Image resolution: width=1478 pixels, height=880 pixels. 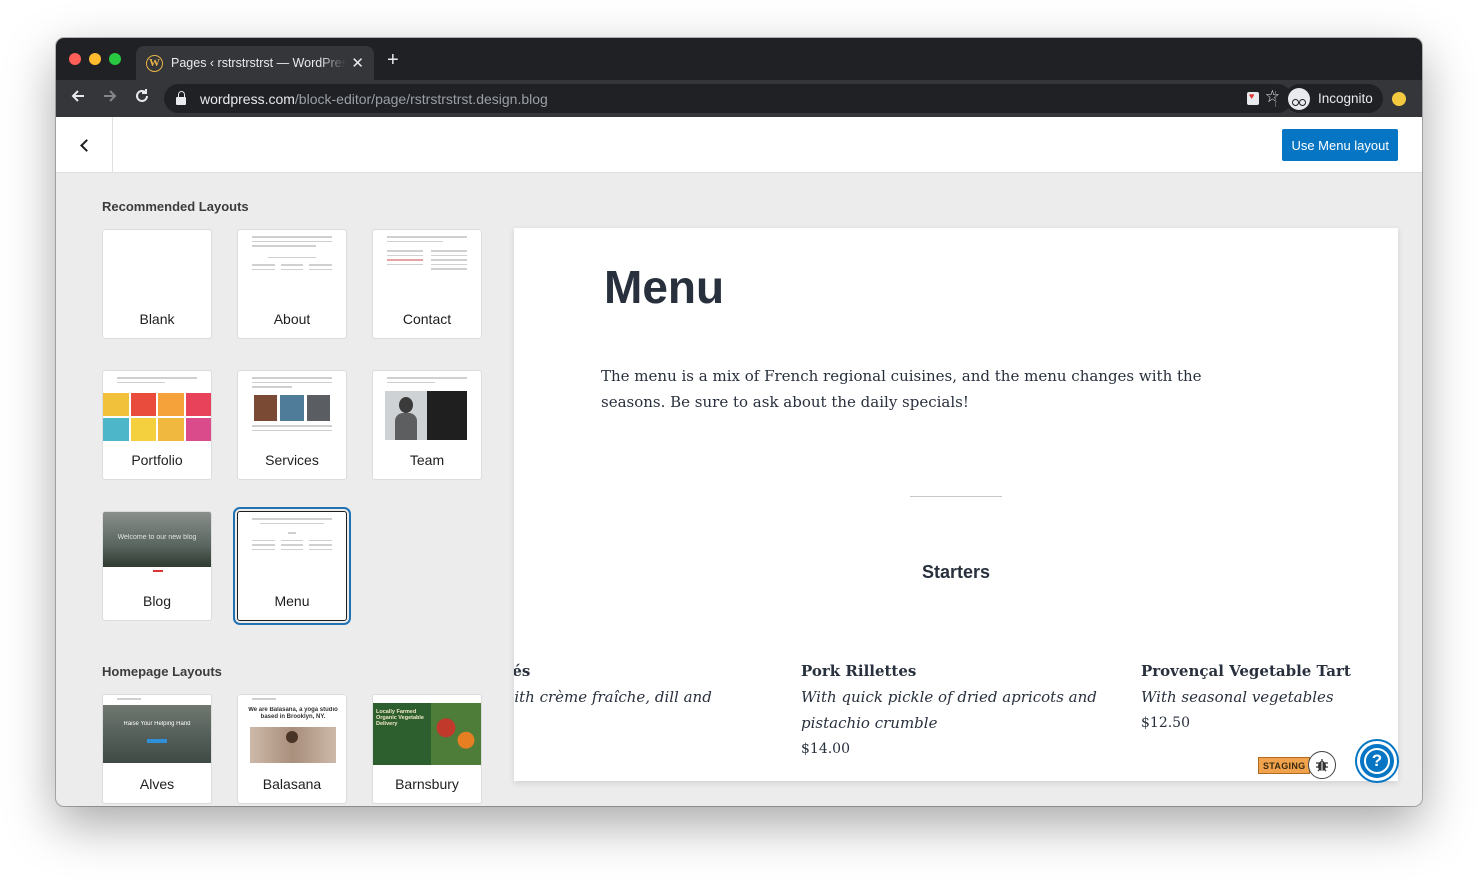 I want to click on profile-icon, so click(x=1399, y=99).